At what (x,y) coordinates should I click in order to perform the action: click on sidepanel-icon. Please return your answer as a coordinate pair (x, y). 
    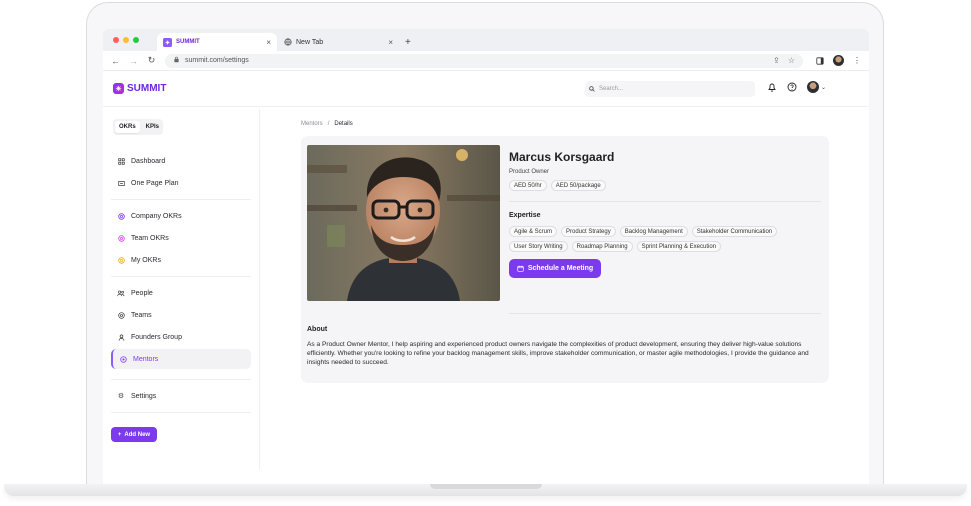
    Looking at the image, I should click on (820, 61).